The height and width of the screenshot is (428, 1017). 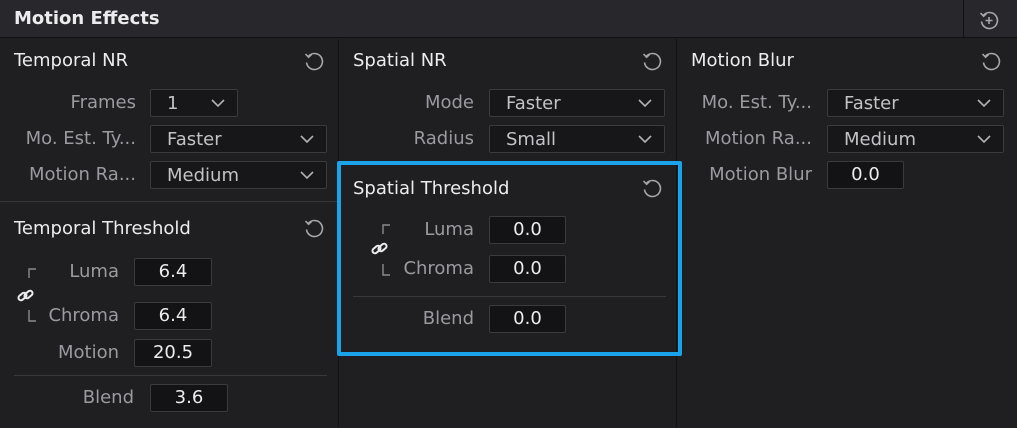 What do you see at coordinates (173, 353) in the screenshot?
I see `temporal-motion-field: 20.5` at bounding box center [173, 353].